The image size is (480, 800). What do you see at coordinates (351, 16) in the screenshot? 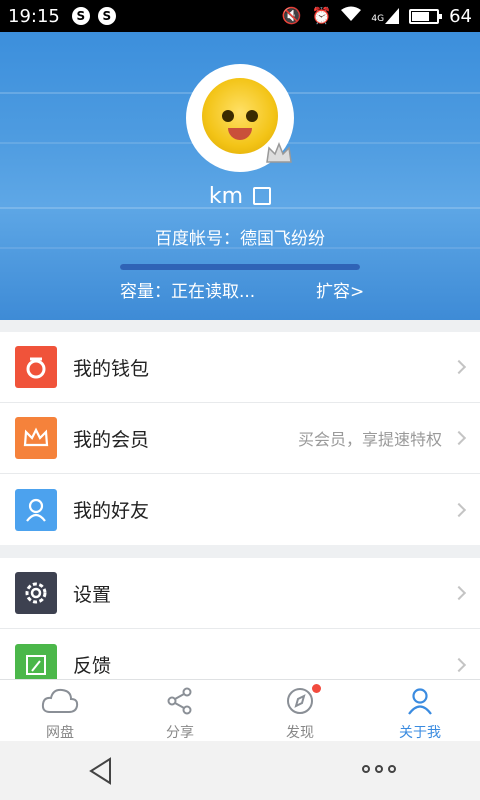
I see `wifi-icon` at bounding box center [351, 16].